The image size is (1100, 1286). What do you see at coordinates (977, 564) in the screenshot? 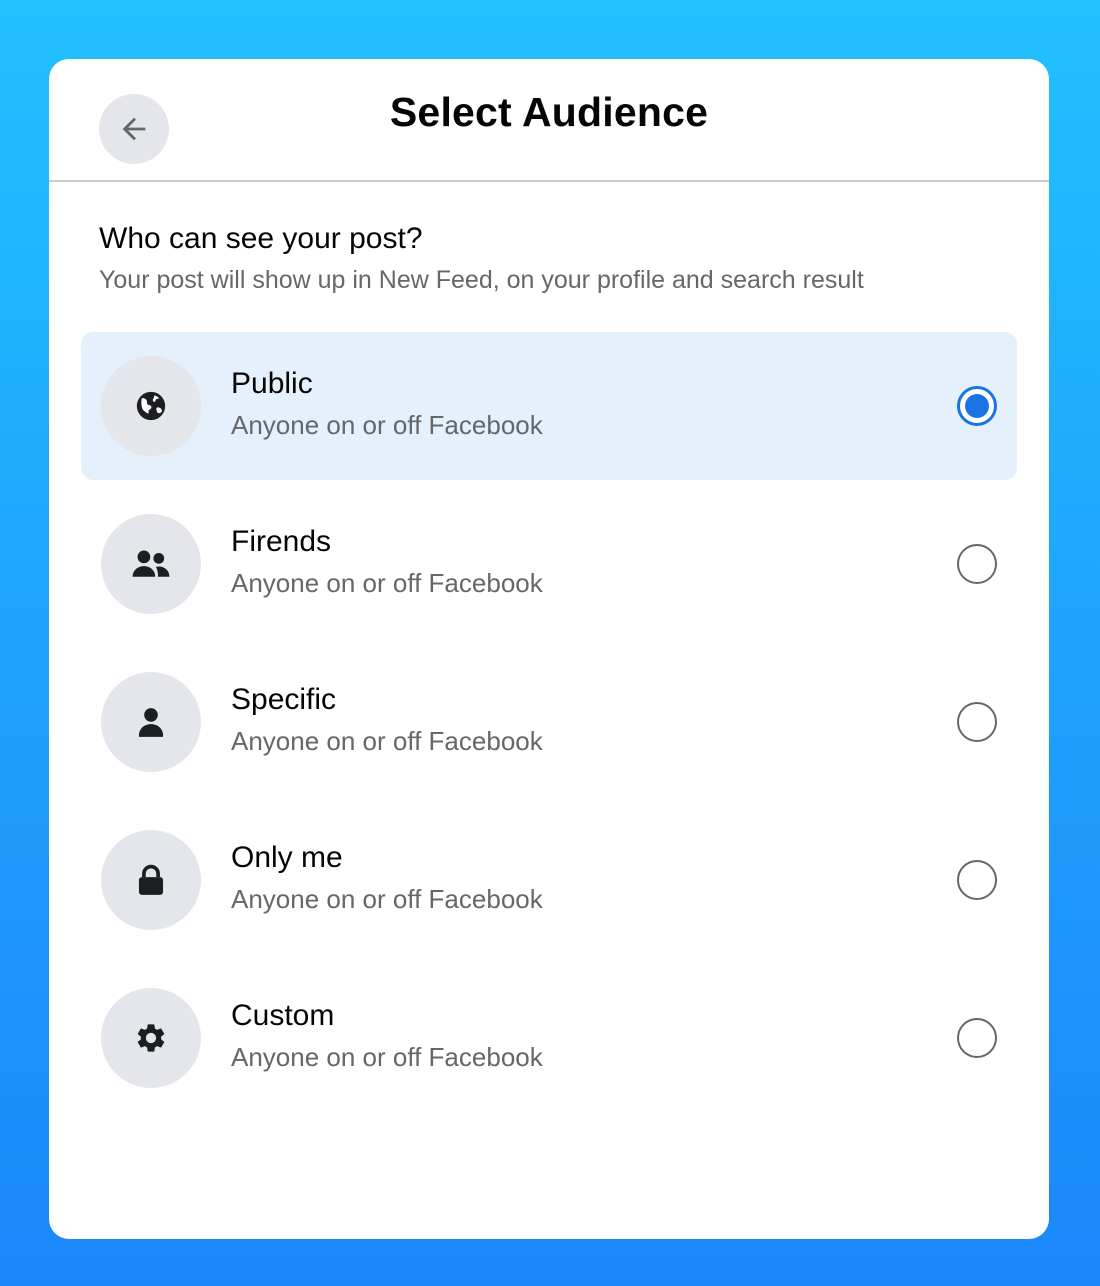
I see `radio-friends` at bounding box center [977, 564].